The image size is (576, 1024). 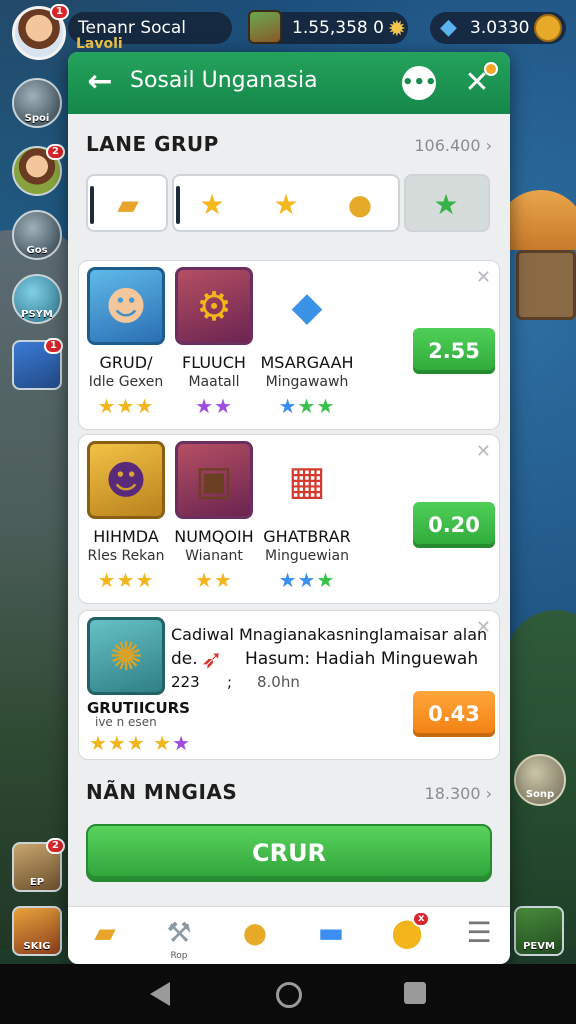 What do you see at coordinates (37, 882) in the screenshot?
I see `left-bottom-label: EP` at bounding box center [37, 882].